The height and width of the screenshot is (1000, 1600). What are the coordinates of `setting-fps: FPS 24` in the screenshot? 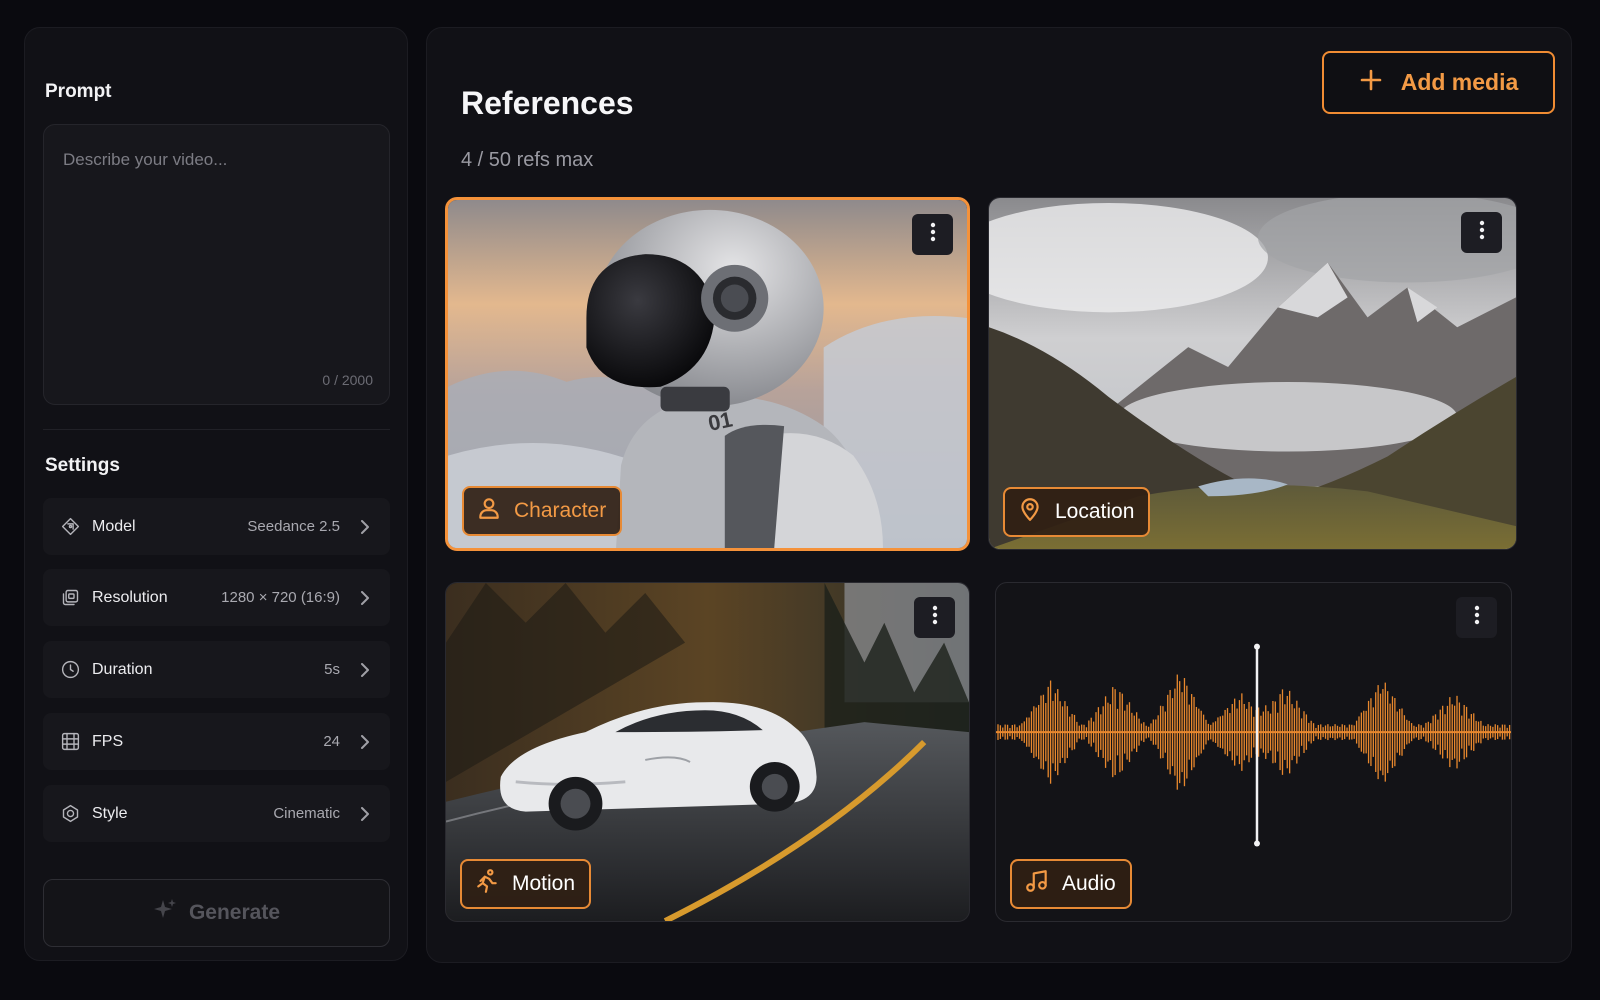 It's located at (216, 741).